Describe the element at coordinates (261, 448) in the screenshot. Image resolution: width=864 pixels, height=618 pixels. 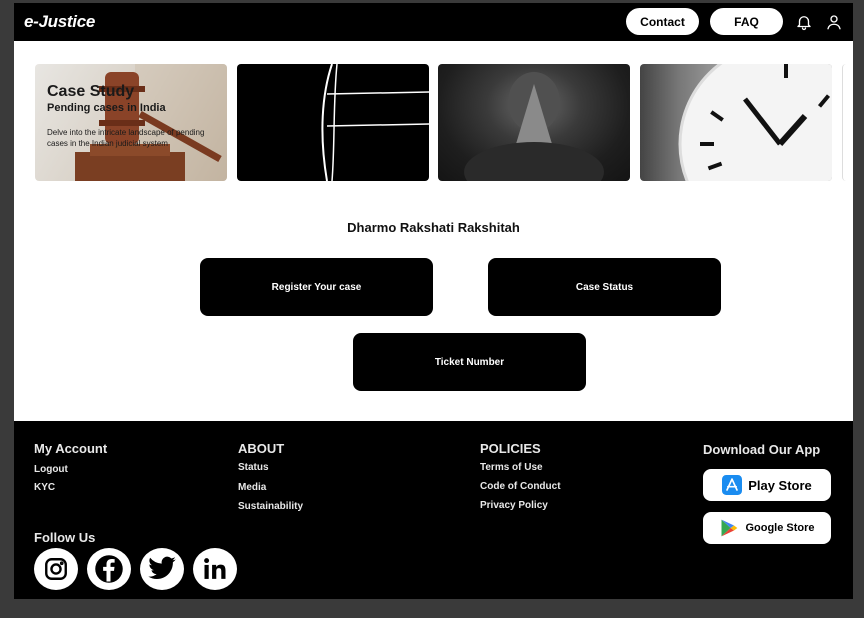
I see `about-heading: ABOUT` at that location.